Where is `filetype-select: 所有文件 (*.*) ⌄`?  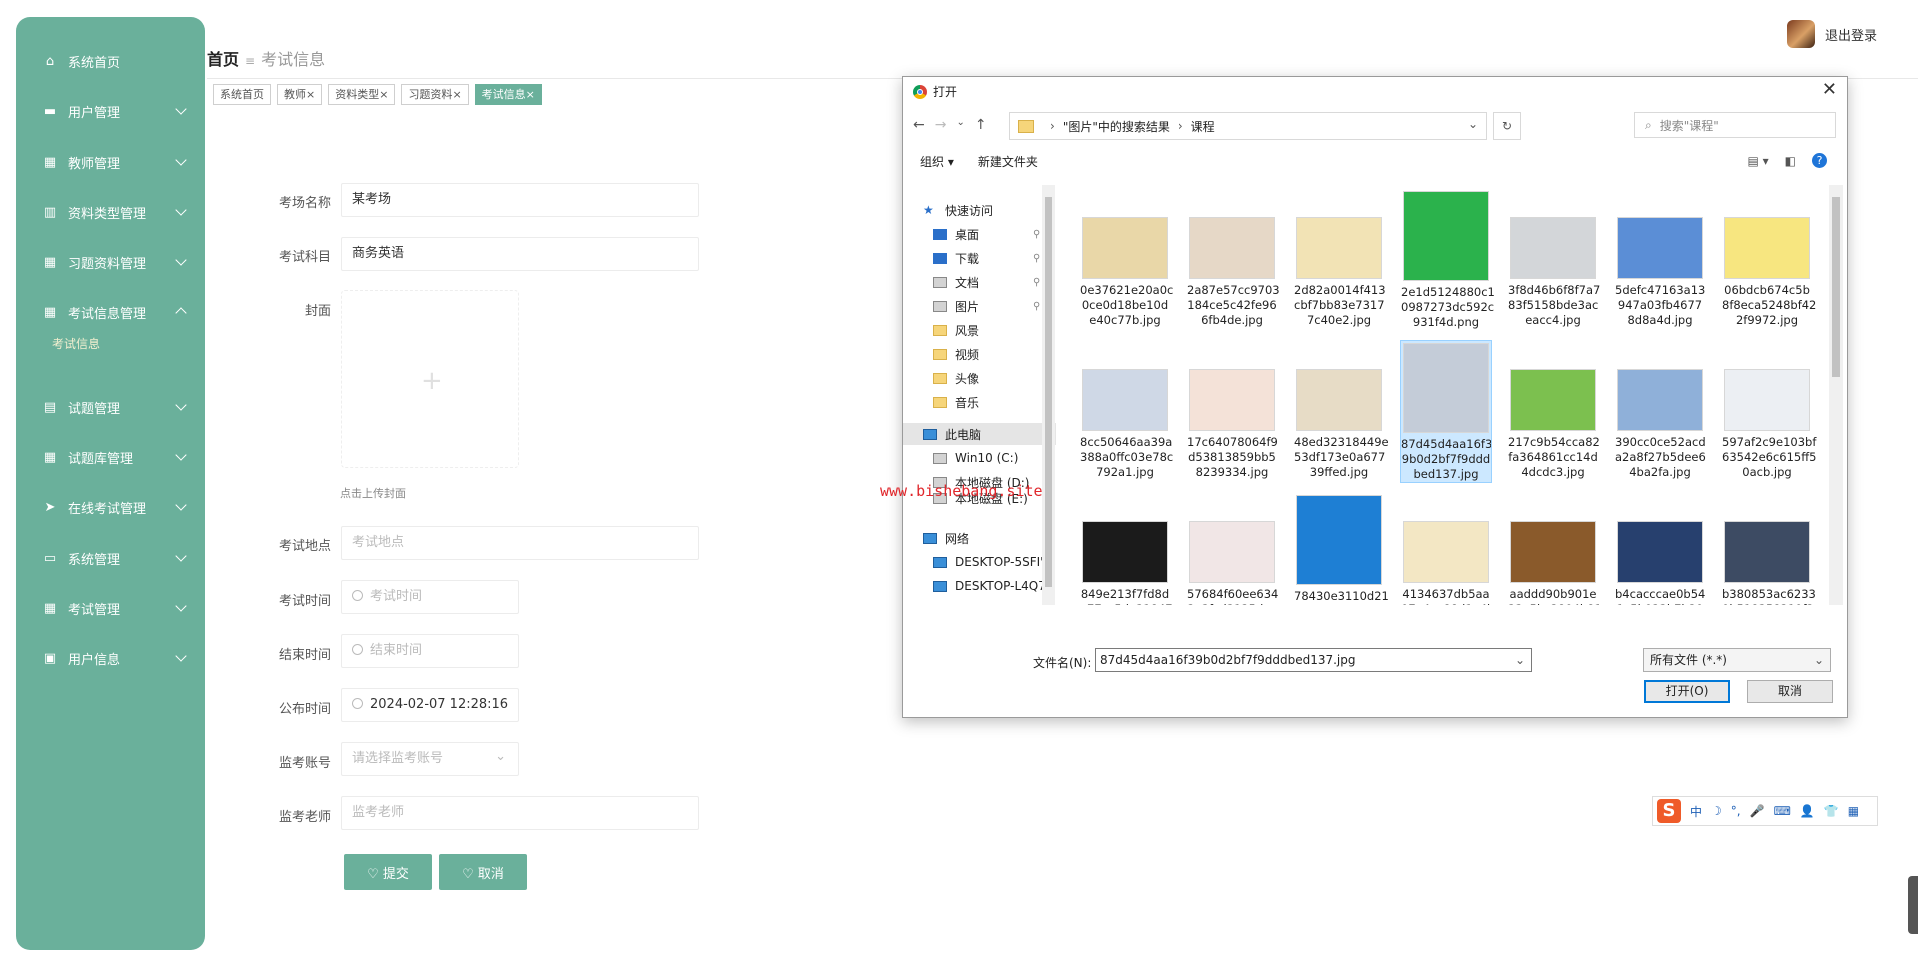
filetype-select: 所有文件 (*.*) ⌄ is located at coordinates (1737, 660).